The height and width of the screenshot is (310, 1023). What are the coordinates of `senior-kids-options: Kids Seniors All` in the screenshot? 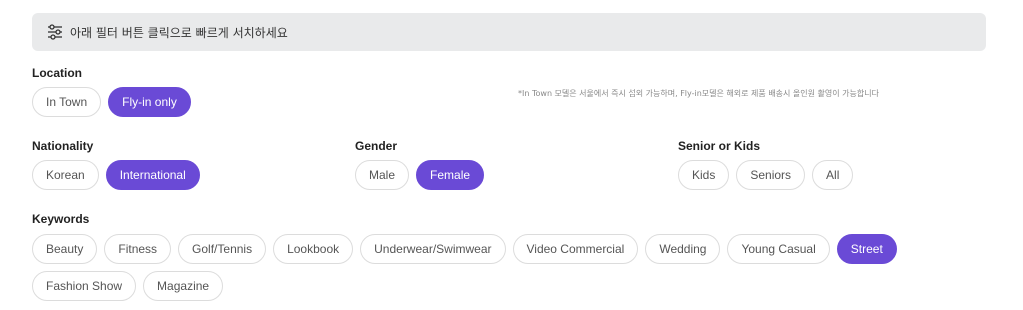 It's located at (766, 175).